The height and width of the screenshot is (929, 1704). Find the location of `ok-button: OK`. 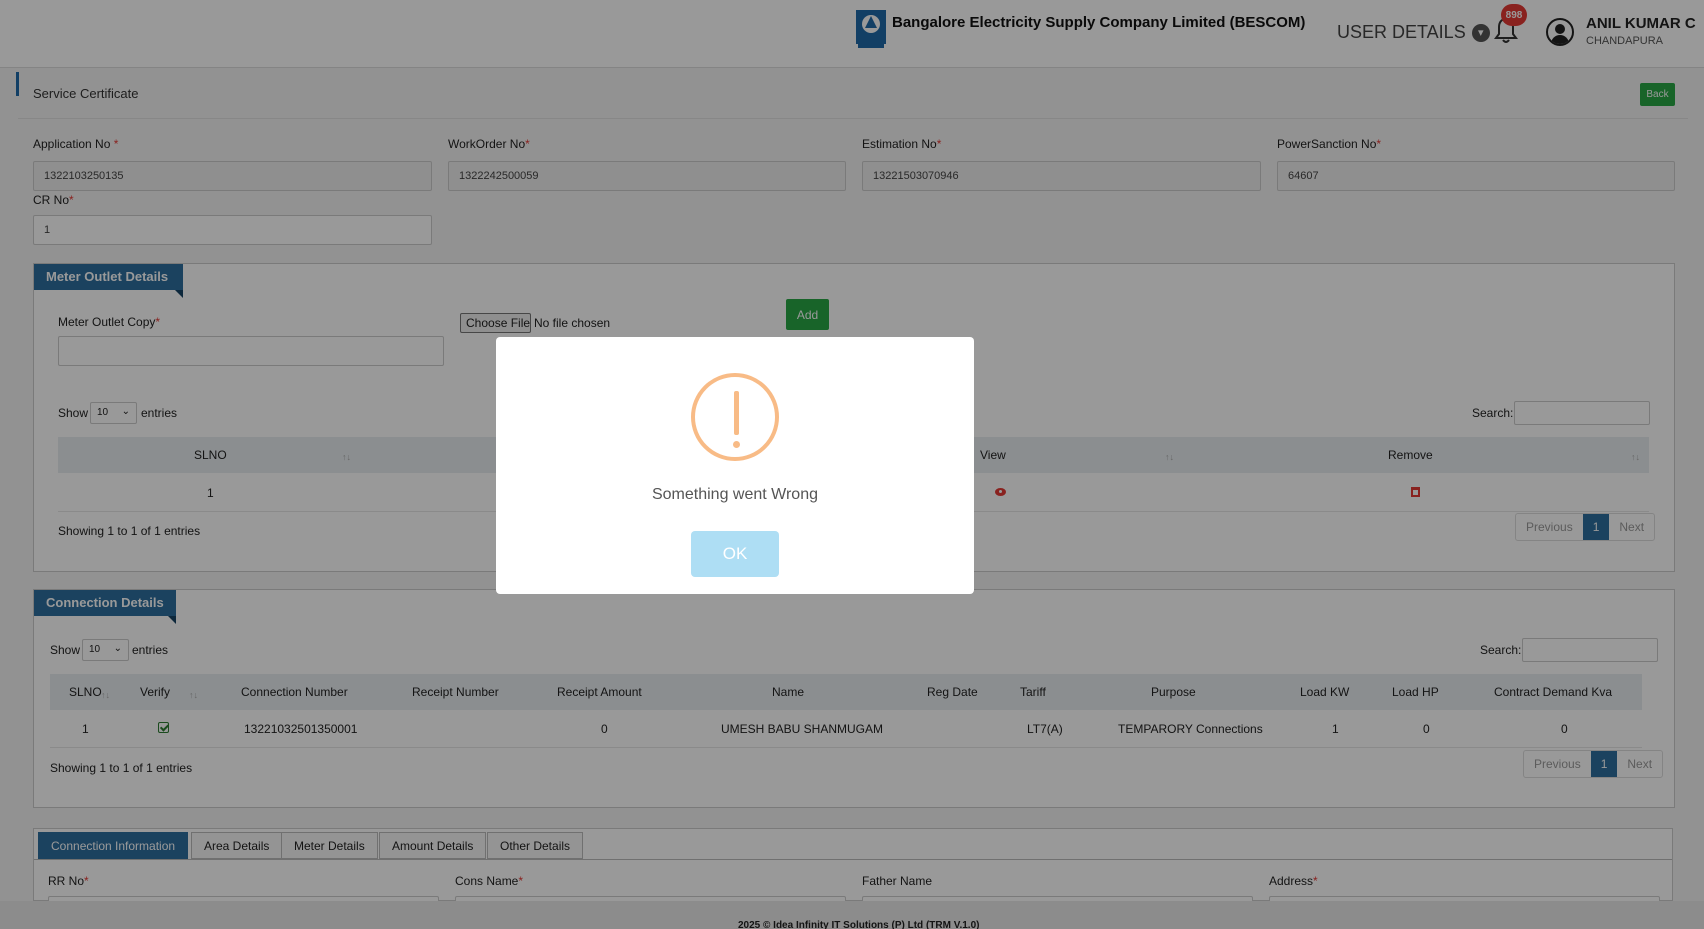

ok-button: OK is located at coordinates (735, 554).